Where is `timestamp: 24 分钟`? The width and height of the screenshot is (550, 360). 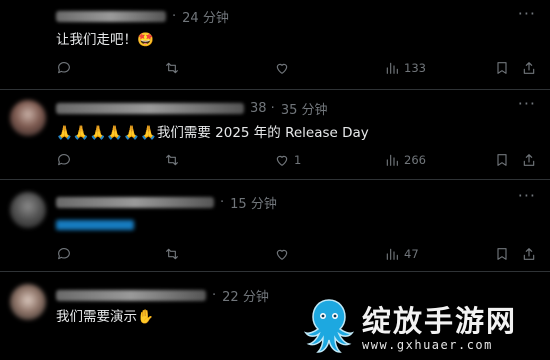 timestamp: 24 分钟 is located at coordinates (205, 16).